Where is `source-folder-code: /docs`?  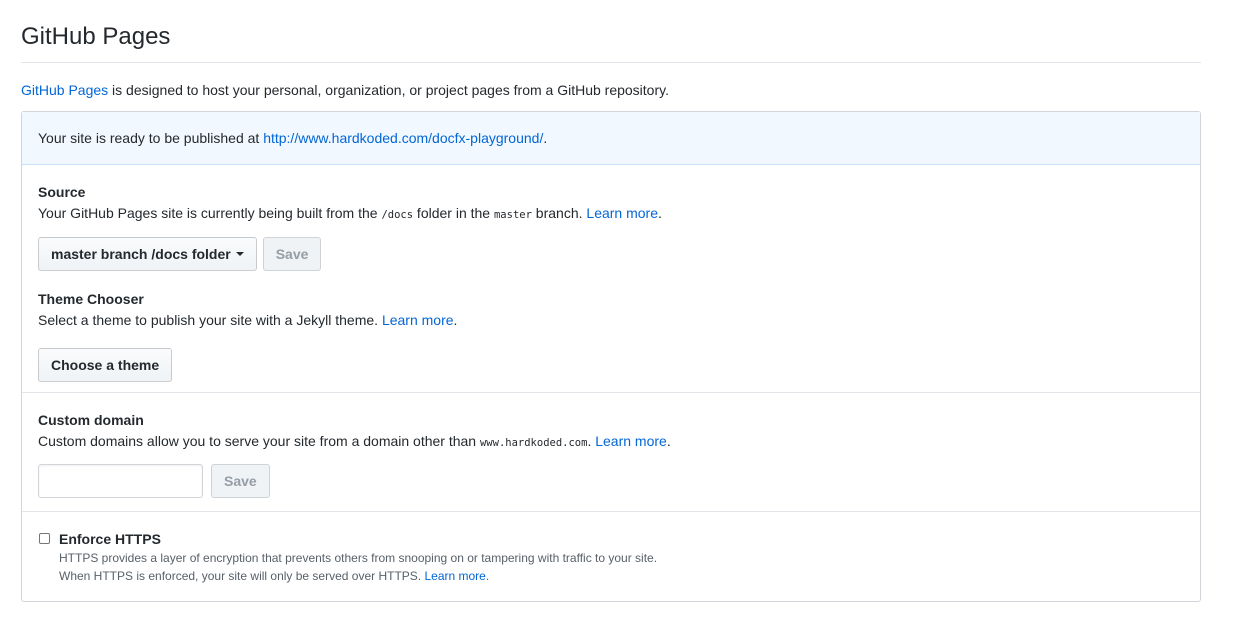
source-folder-code: /docs is located at coordinates (397, 215).